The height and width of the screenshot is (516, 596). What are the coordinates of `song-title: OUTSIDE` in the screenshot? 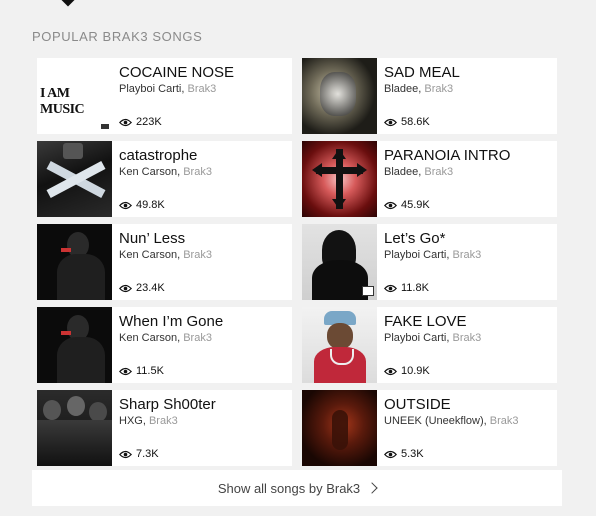 It's located at (467, 405).